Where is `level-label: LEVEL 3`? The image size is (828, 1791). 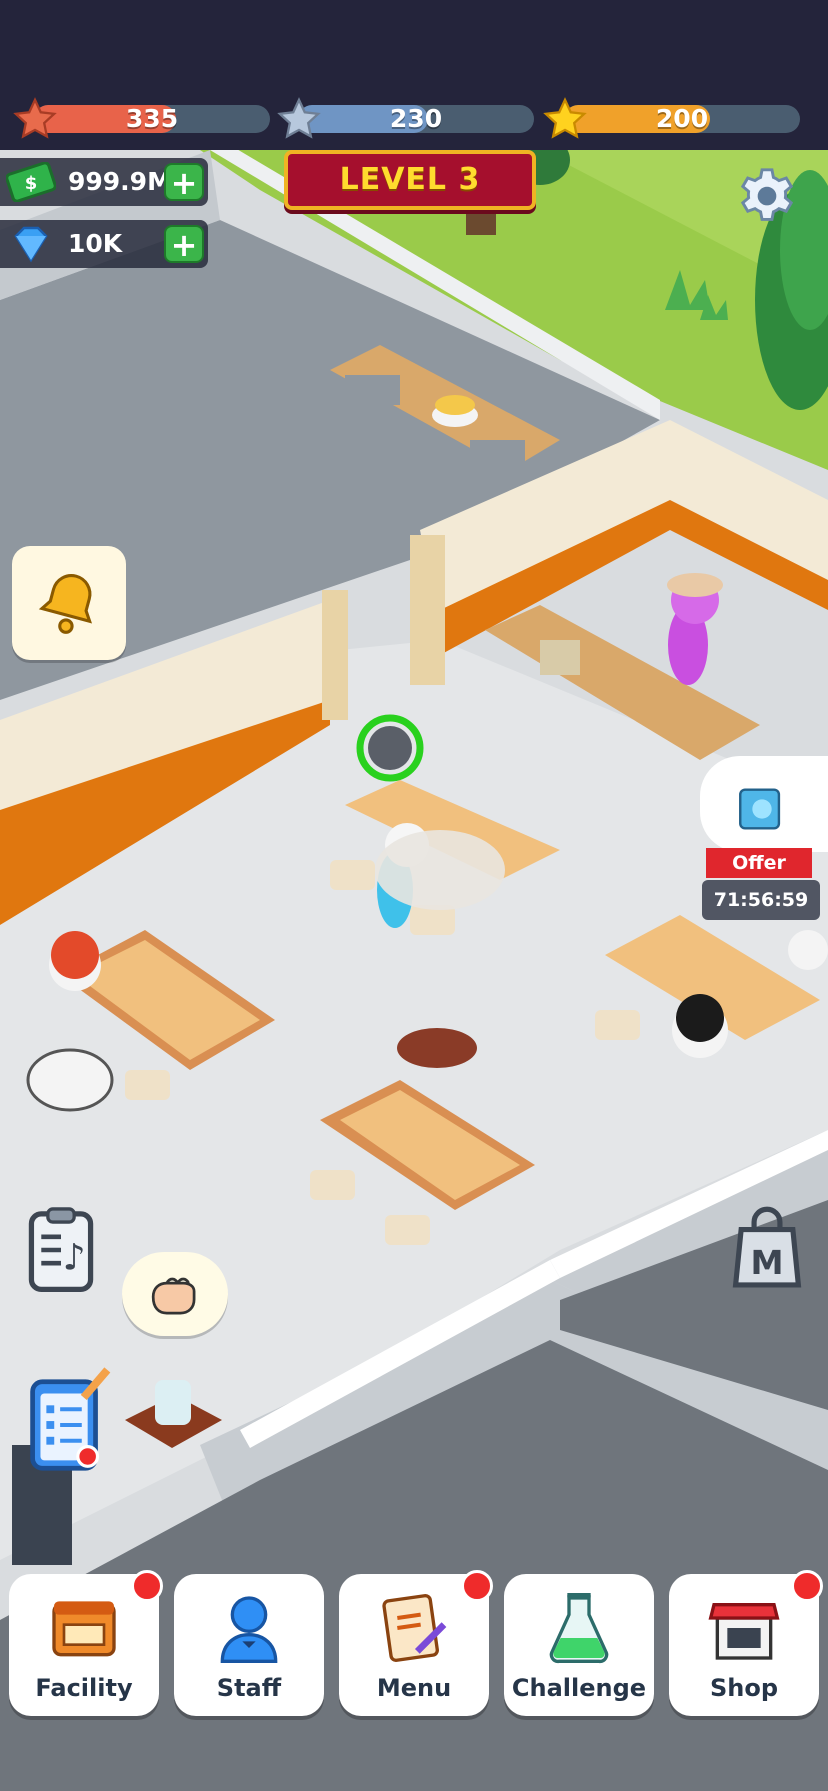 level-label: LEVEL 3 is located at coordinates (410, 179).